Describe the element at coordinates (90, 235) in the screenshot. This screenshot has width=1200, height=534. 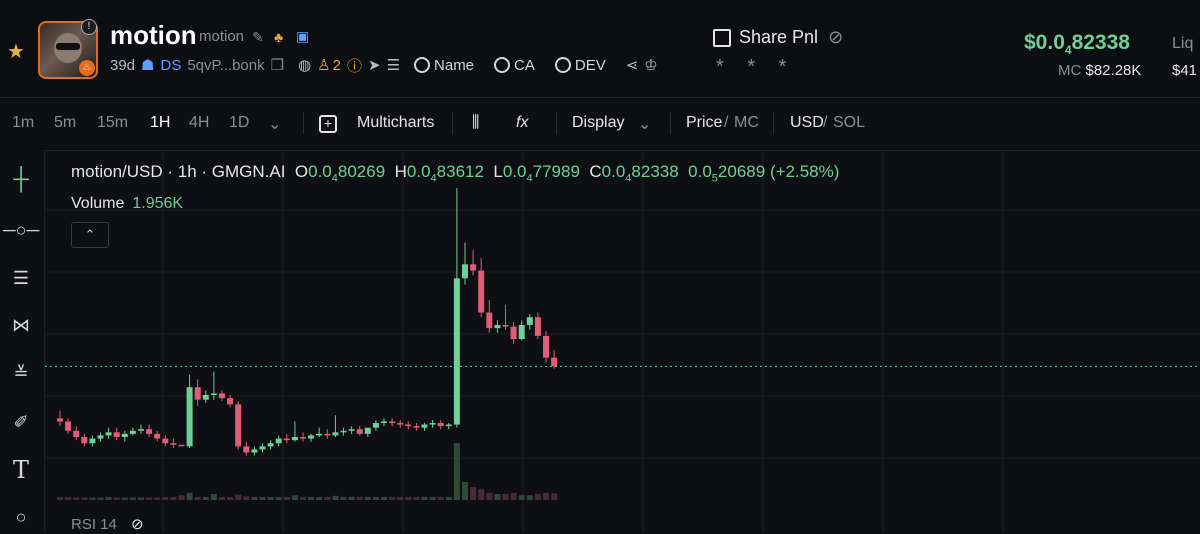
I see `collapse-legend-button: ⌃` at that location.